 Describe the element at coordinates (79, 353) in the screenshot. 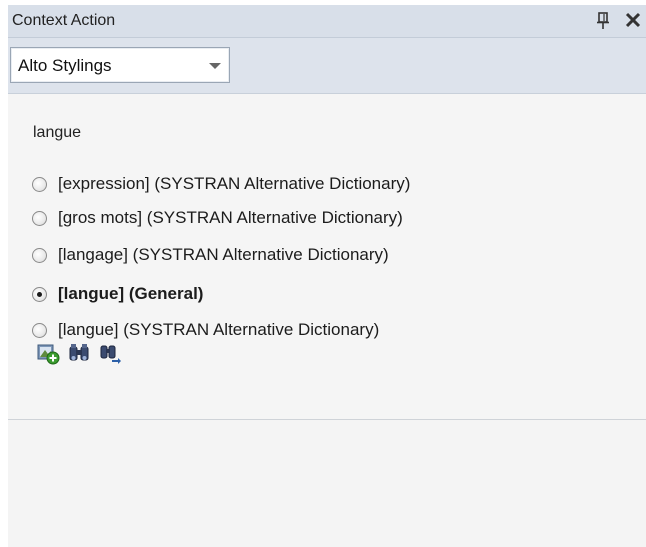

I see `binoculars-search-icon` at that location.